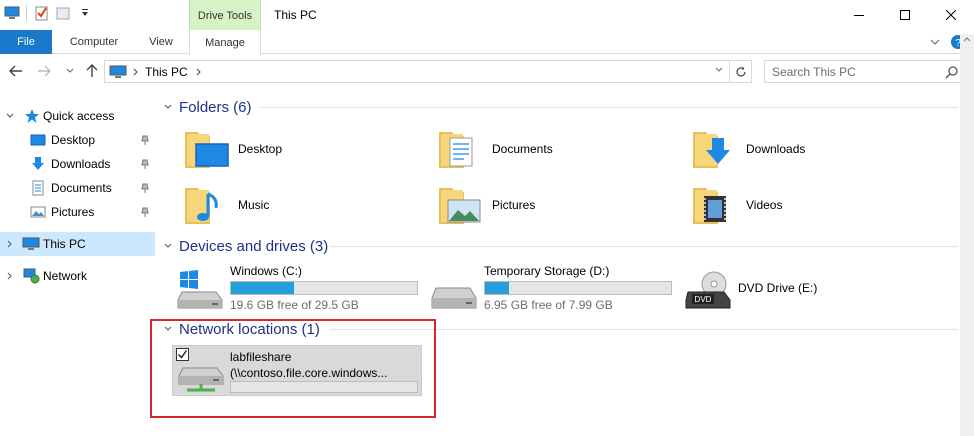 This screenshot has height=436, width=974. Describe the element at coordinates (77, 140) in the screenshot. I see `sidebar-item-desktop: Desktop` at that location.